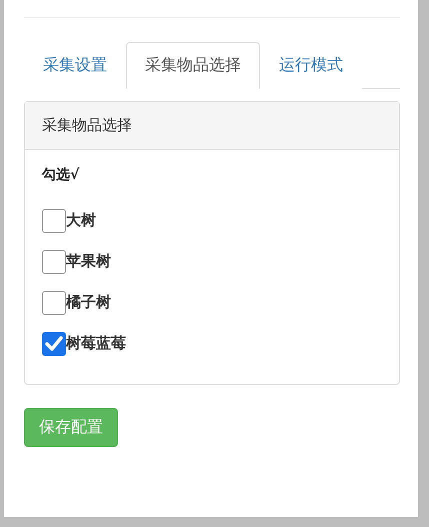 The image size is (429, 527). Describe the element at coordinates (61, 175) in the screenshot. I see `section-heading: 勾选√` at that location.